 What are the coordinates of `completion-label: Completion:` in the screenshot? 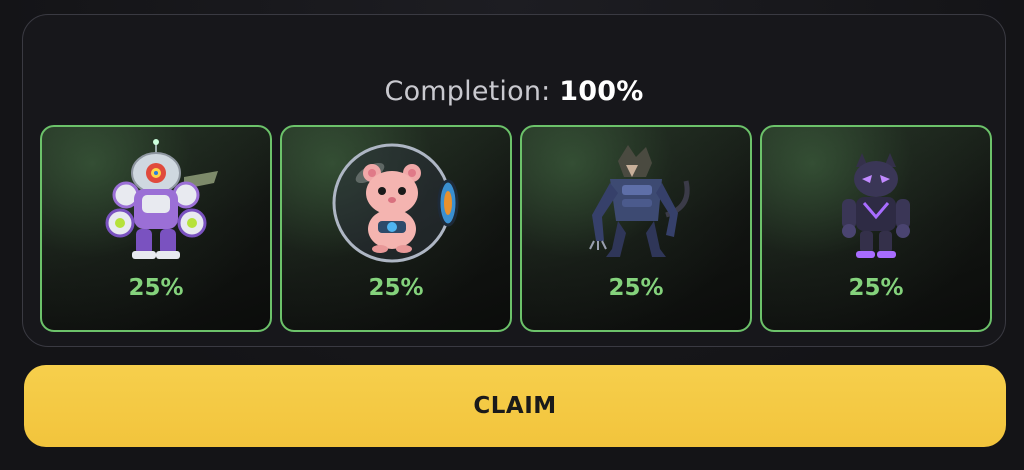 It's located at (467, 91).